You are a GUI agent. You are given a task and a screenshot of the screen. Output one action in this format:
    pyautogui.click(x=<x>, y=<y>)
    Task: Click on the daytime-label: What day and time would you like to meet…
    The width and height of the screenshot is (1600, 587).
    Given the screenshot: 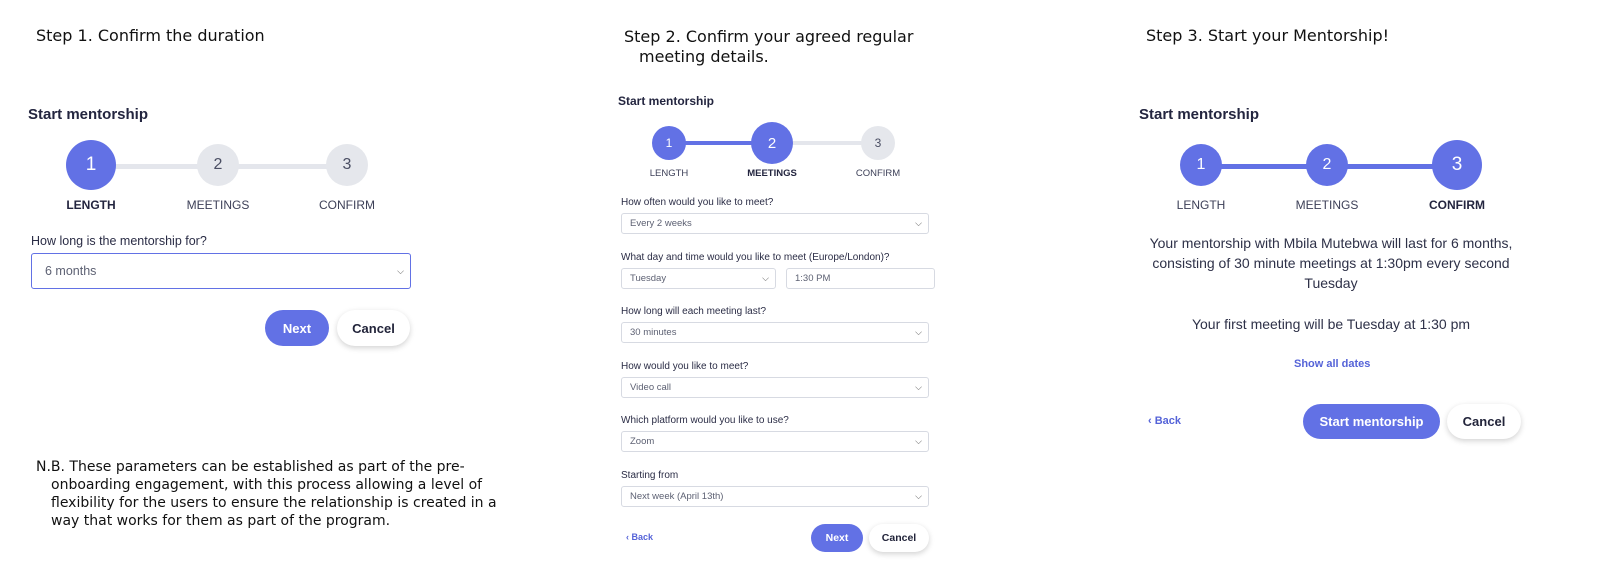 What is the action you would take?
    pyautogui.click(x=755, y=257)
    